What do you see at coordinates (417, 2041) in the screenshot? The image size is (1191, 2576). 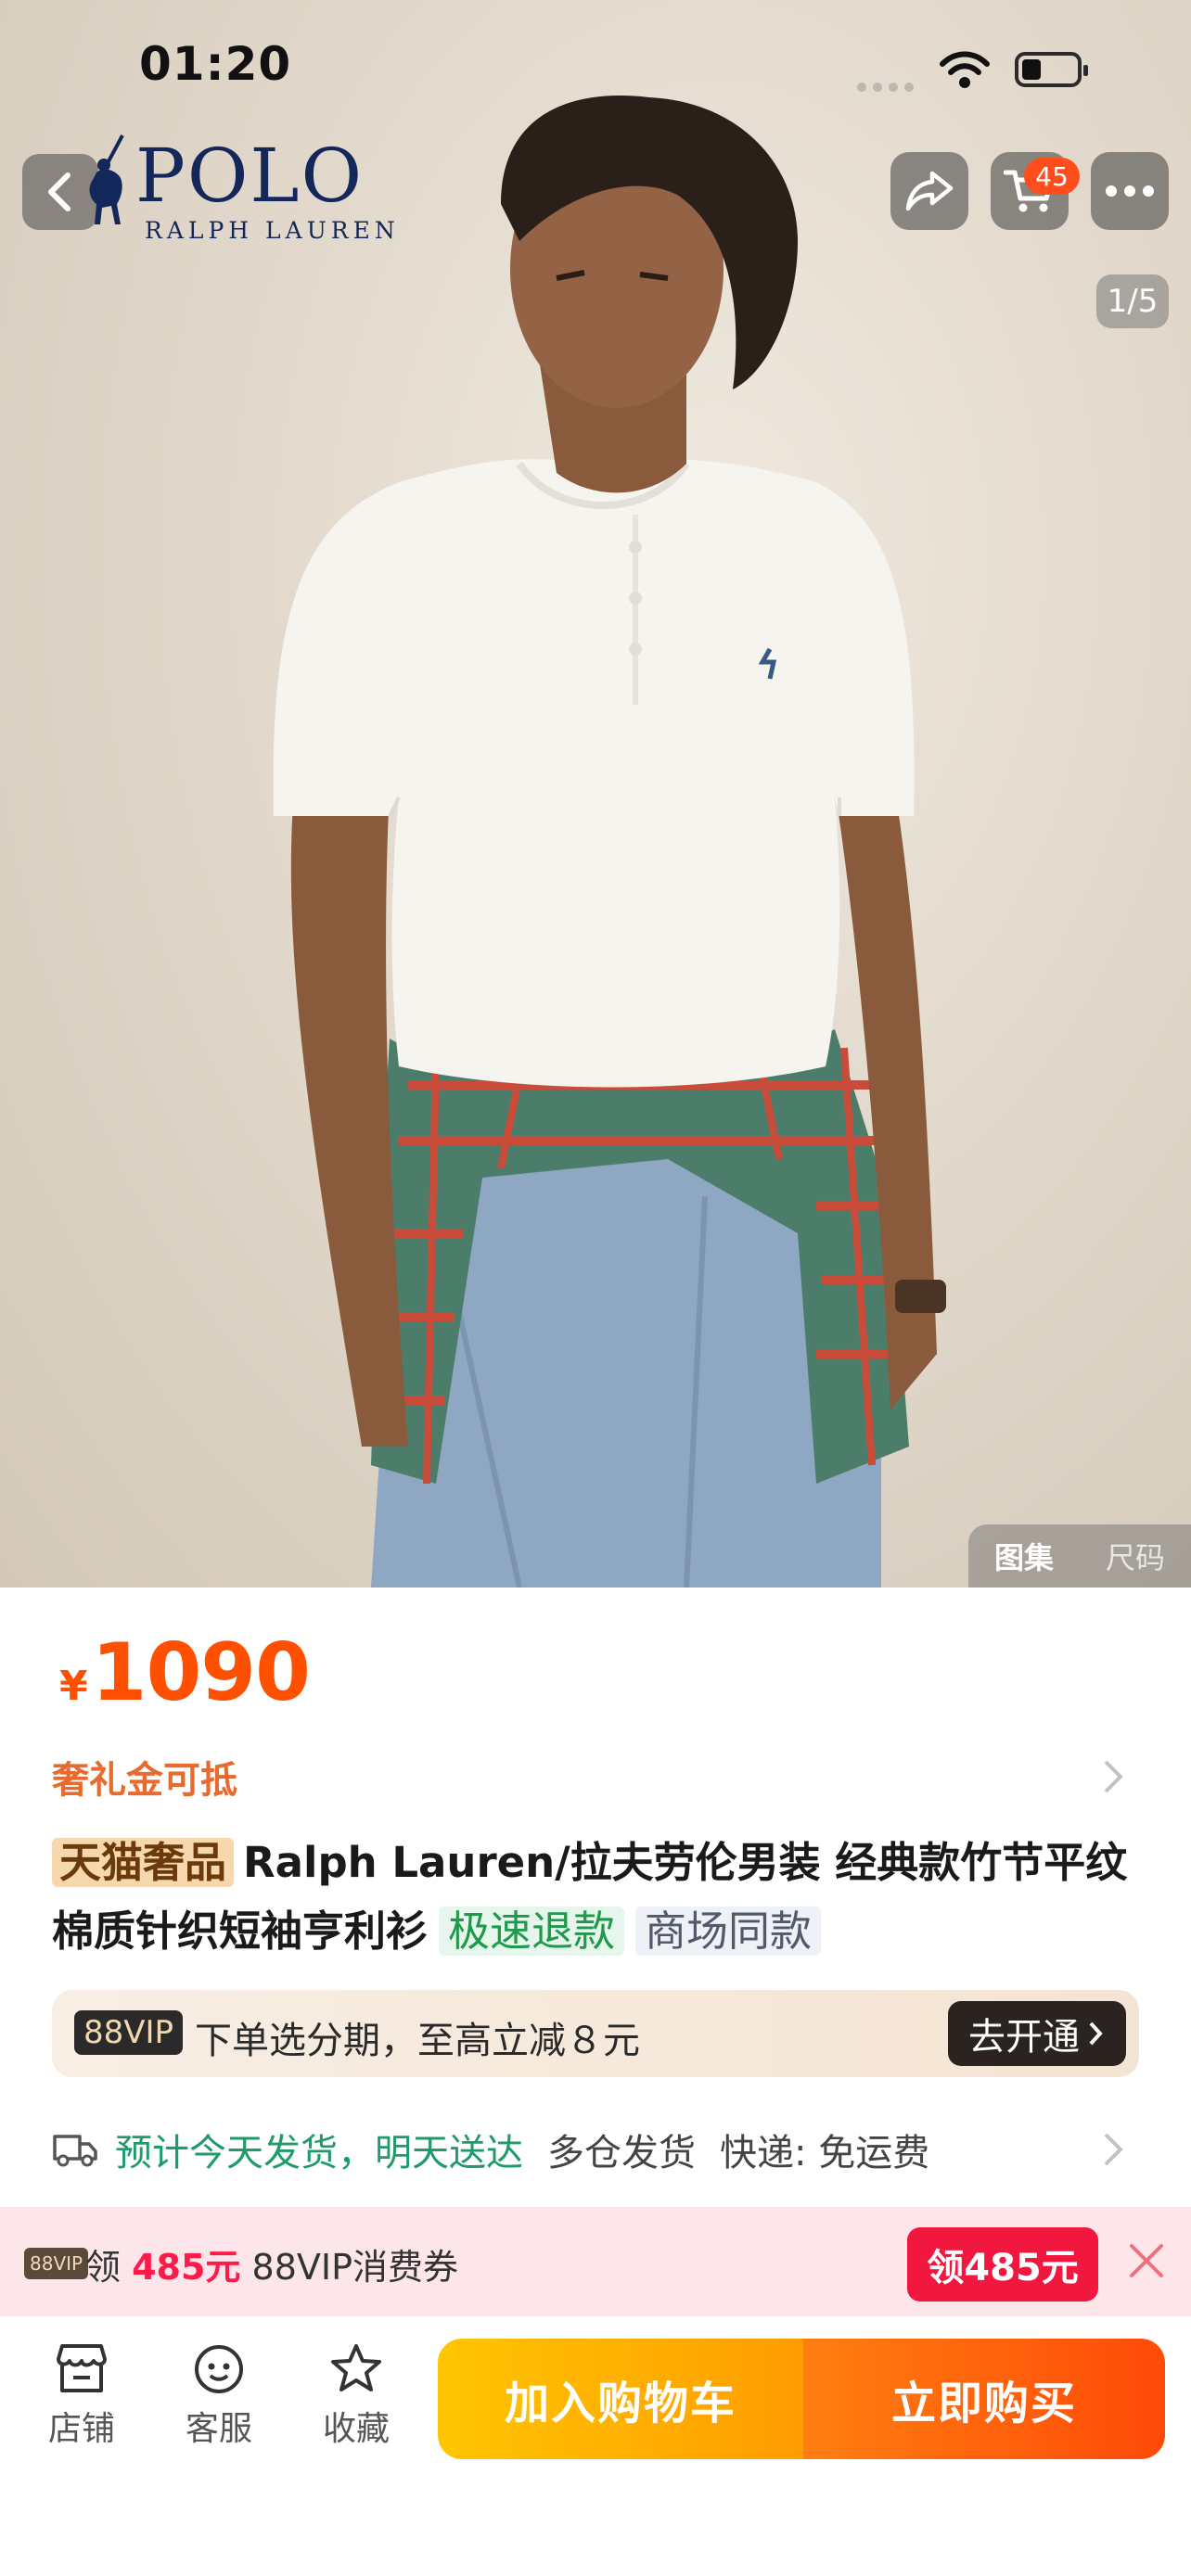 I see `vip-text: 下单选分期，至高立减８元` at bounding box center [417, 2041].